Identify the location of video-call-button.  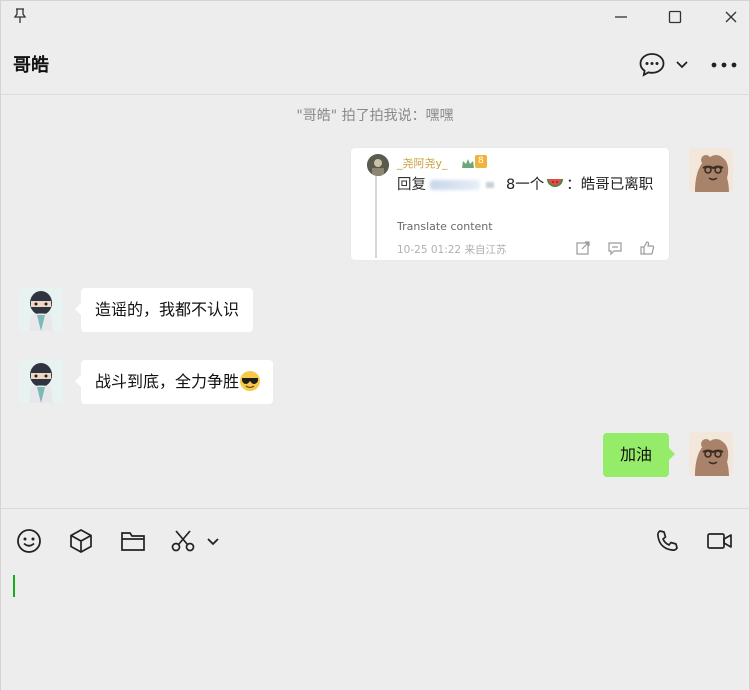
(719, 541).